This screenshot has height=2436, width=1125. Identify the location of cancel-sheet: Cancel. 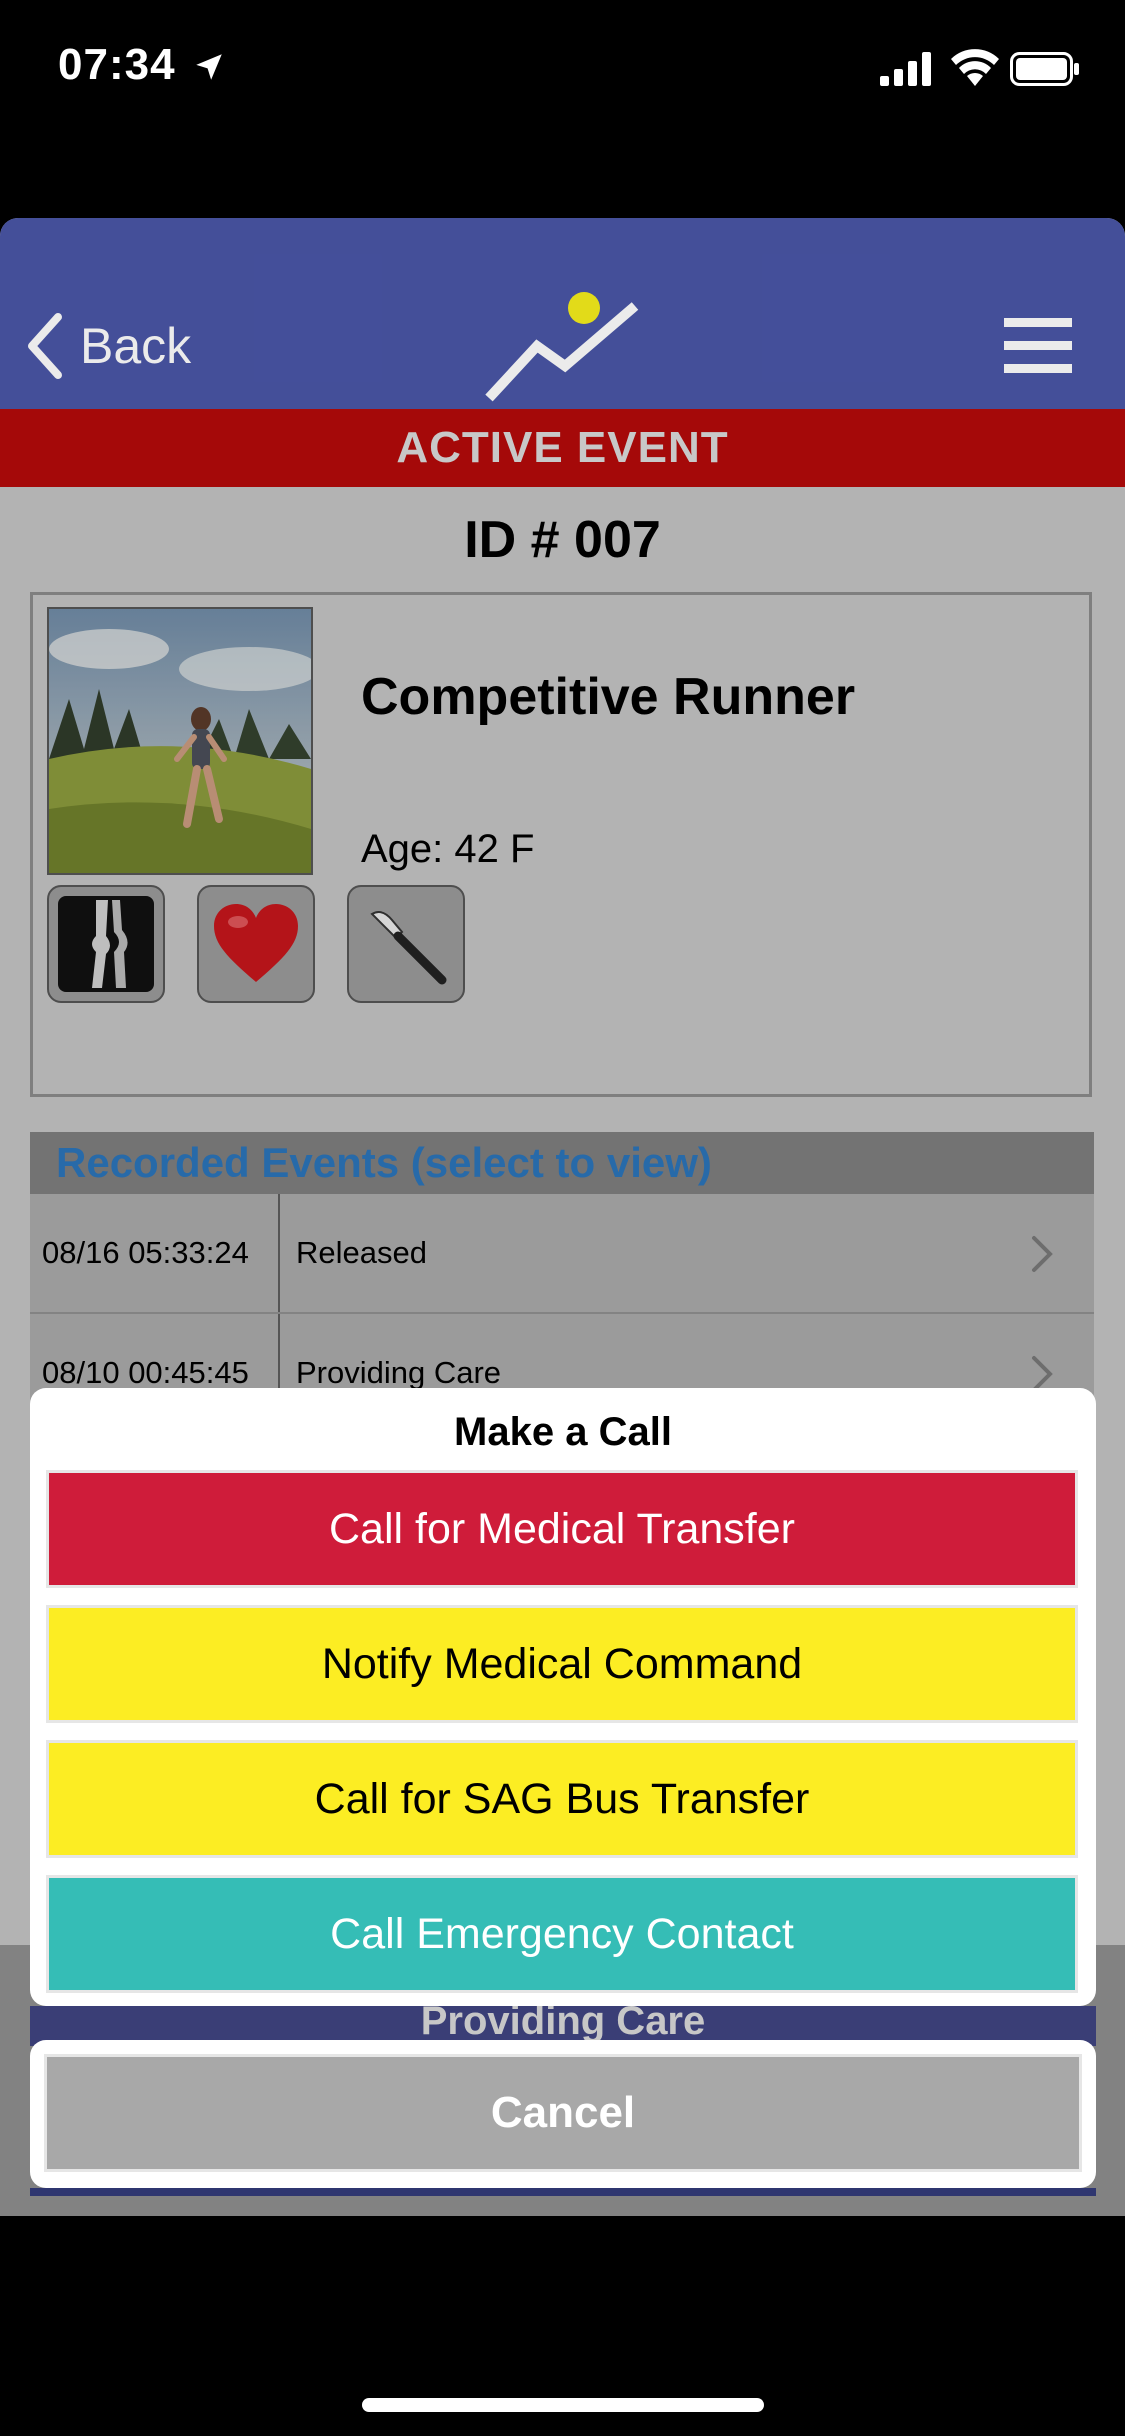
(563, 2114).